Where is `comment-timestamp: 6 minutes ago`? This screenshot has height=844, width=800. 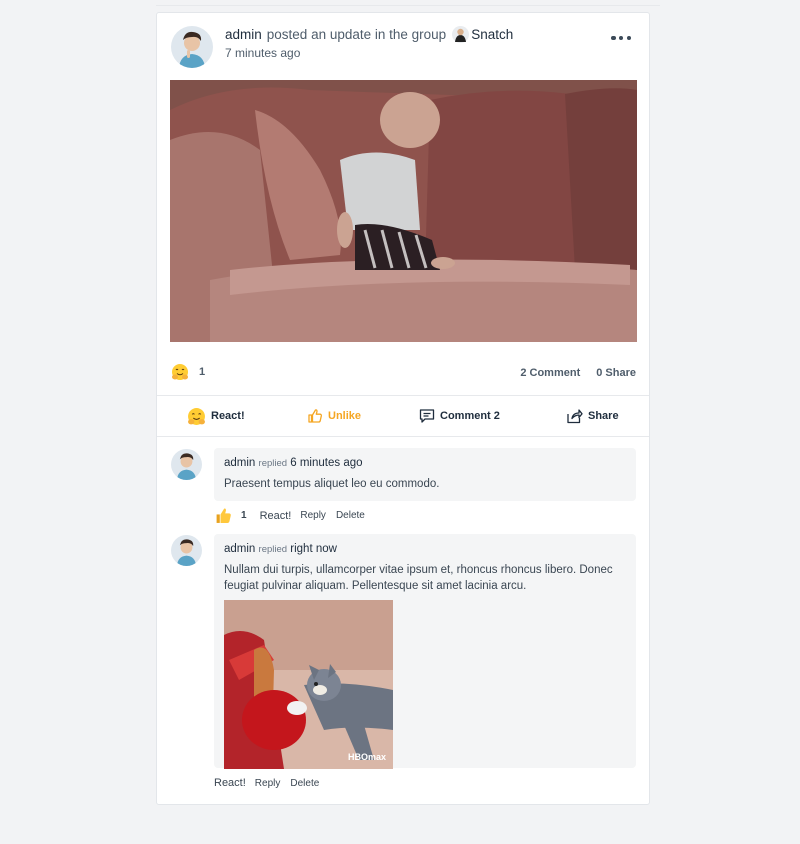 comment-timestamp: 6 minutes ago is located at coordinates (326, 463).